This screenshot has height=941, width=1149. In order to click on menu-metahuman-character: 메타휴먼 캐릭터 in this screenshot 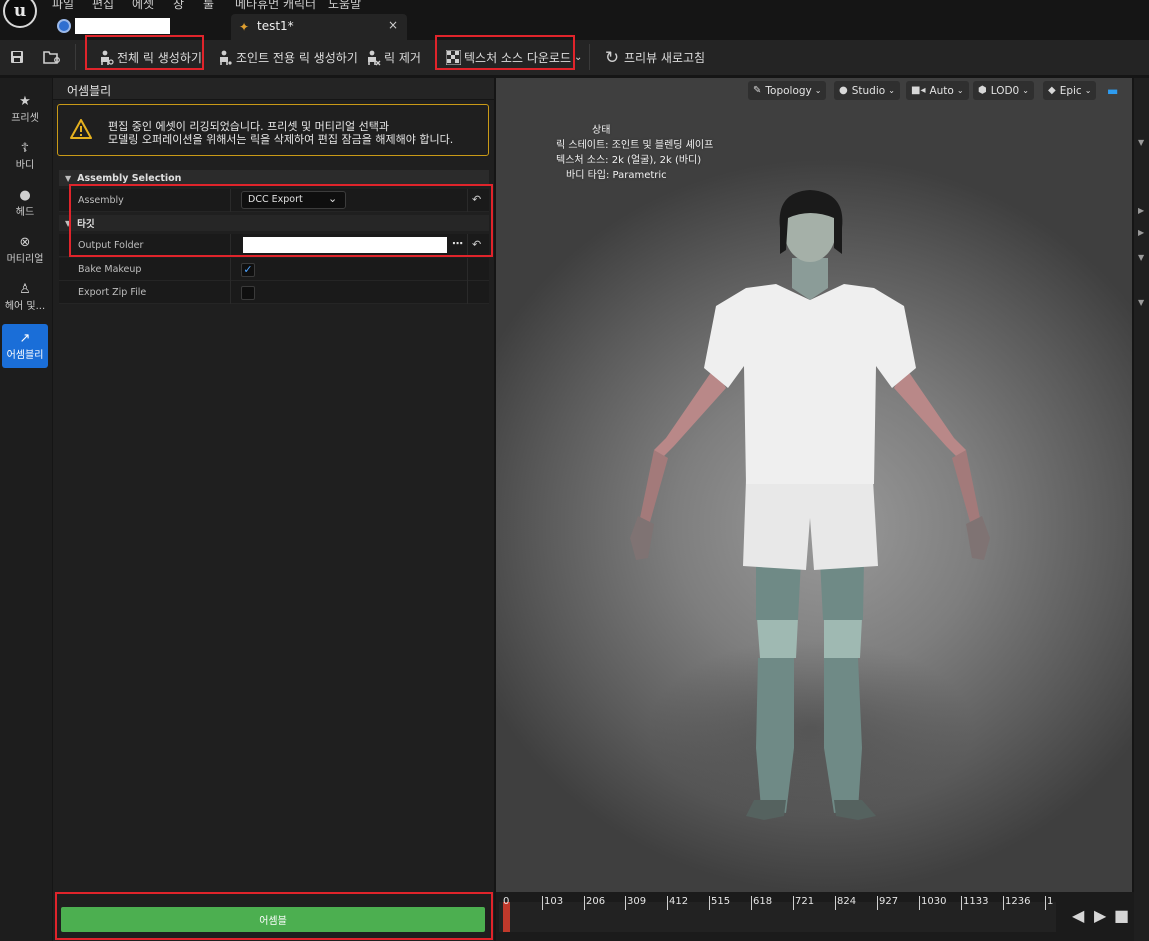, I will do `click(275, 6)`.